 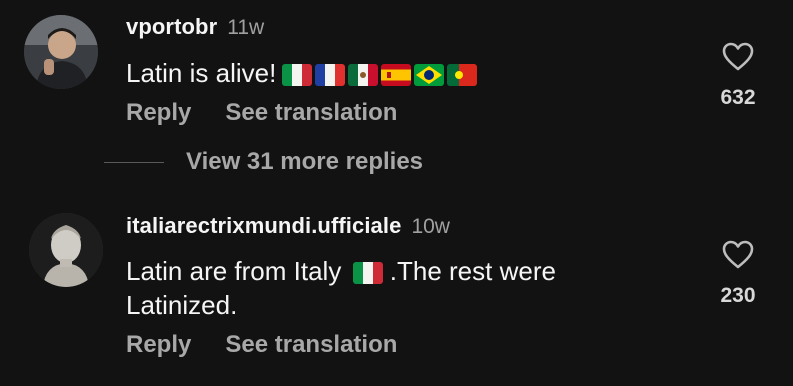 I want to click on comment-age: 10w, so click(x=430, y=226).